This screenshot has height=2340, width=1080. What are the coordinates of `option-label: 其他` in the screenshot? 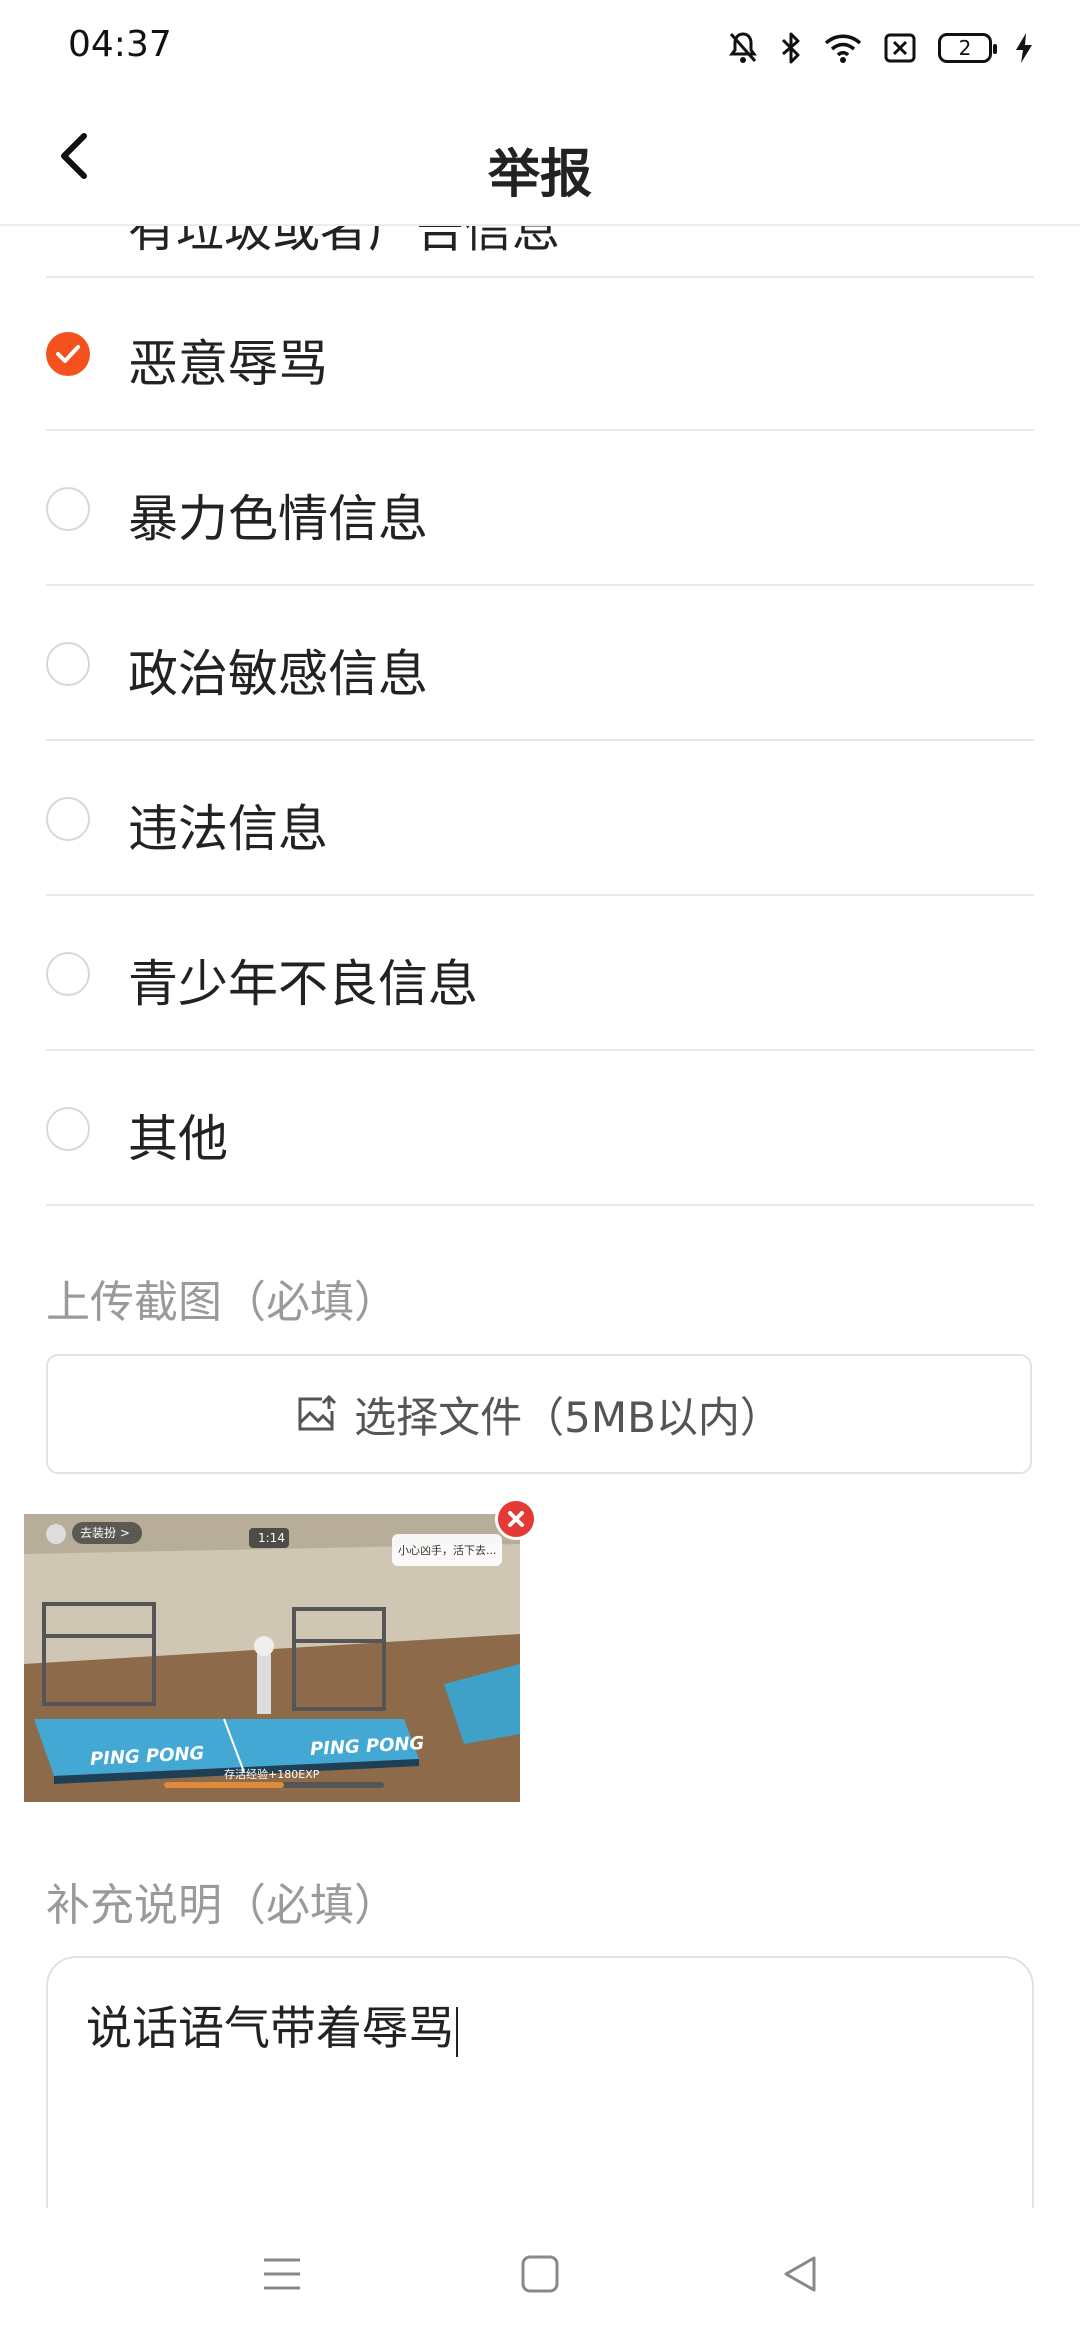 It's located at (178, 1139).